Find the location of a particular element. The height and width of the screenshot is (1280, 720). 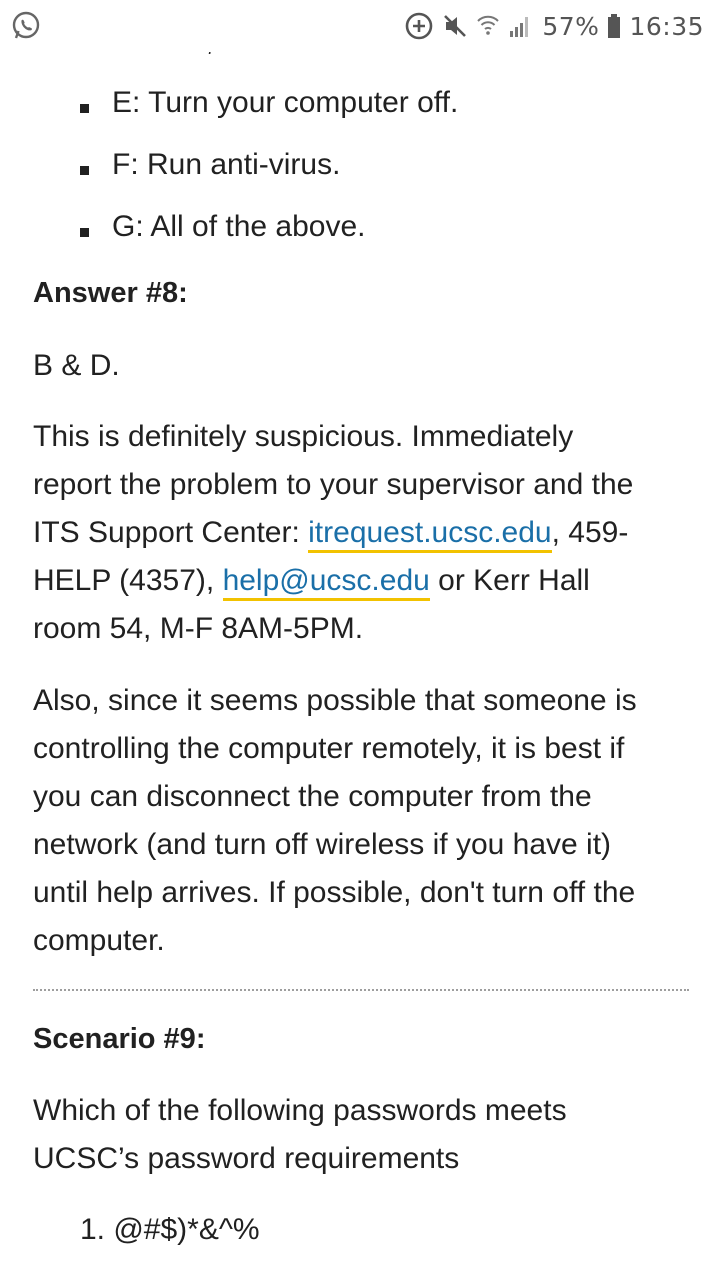

itrequest-link: itrequest.ucsc.edu is located at coordinates (430, 534).